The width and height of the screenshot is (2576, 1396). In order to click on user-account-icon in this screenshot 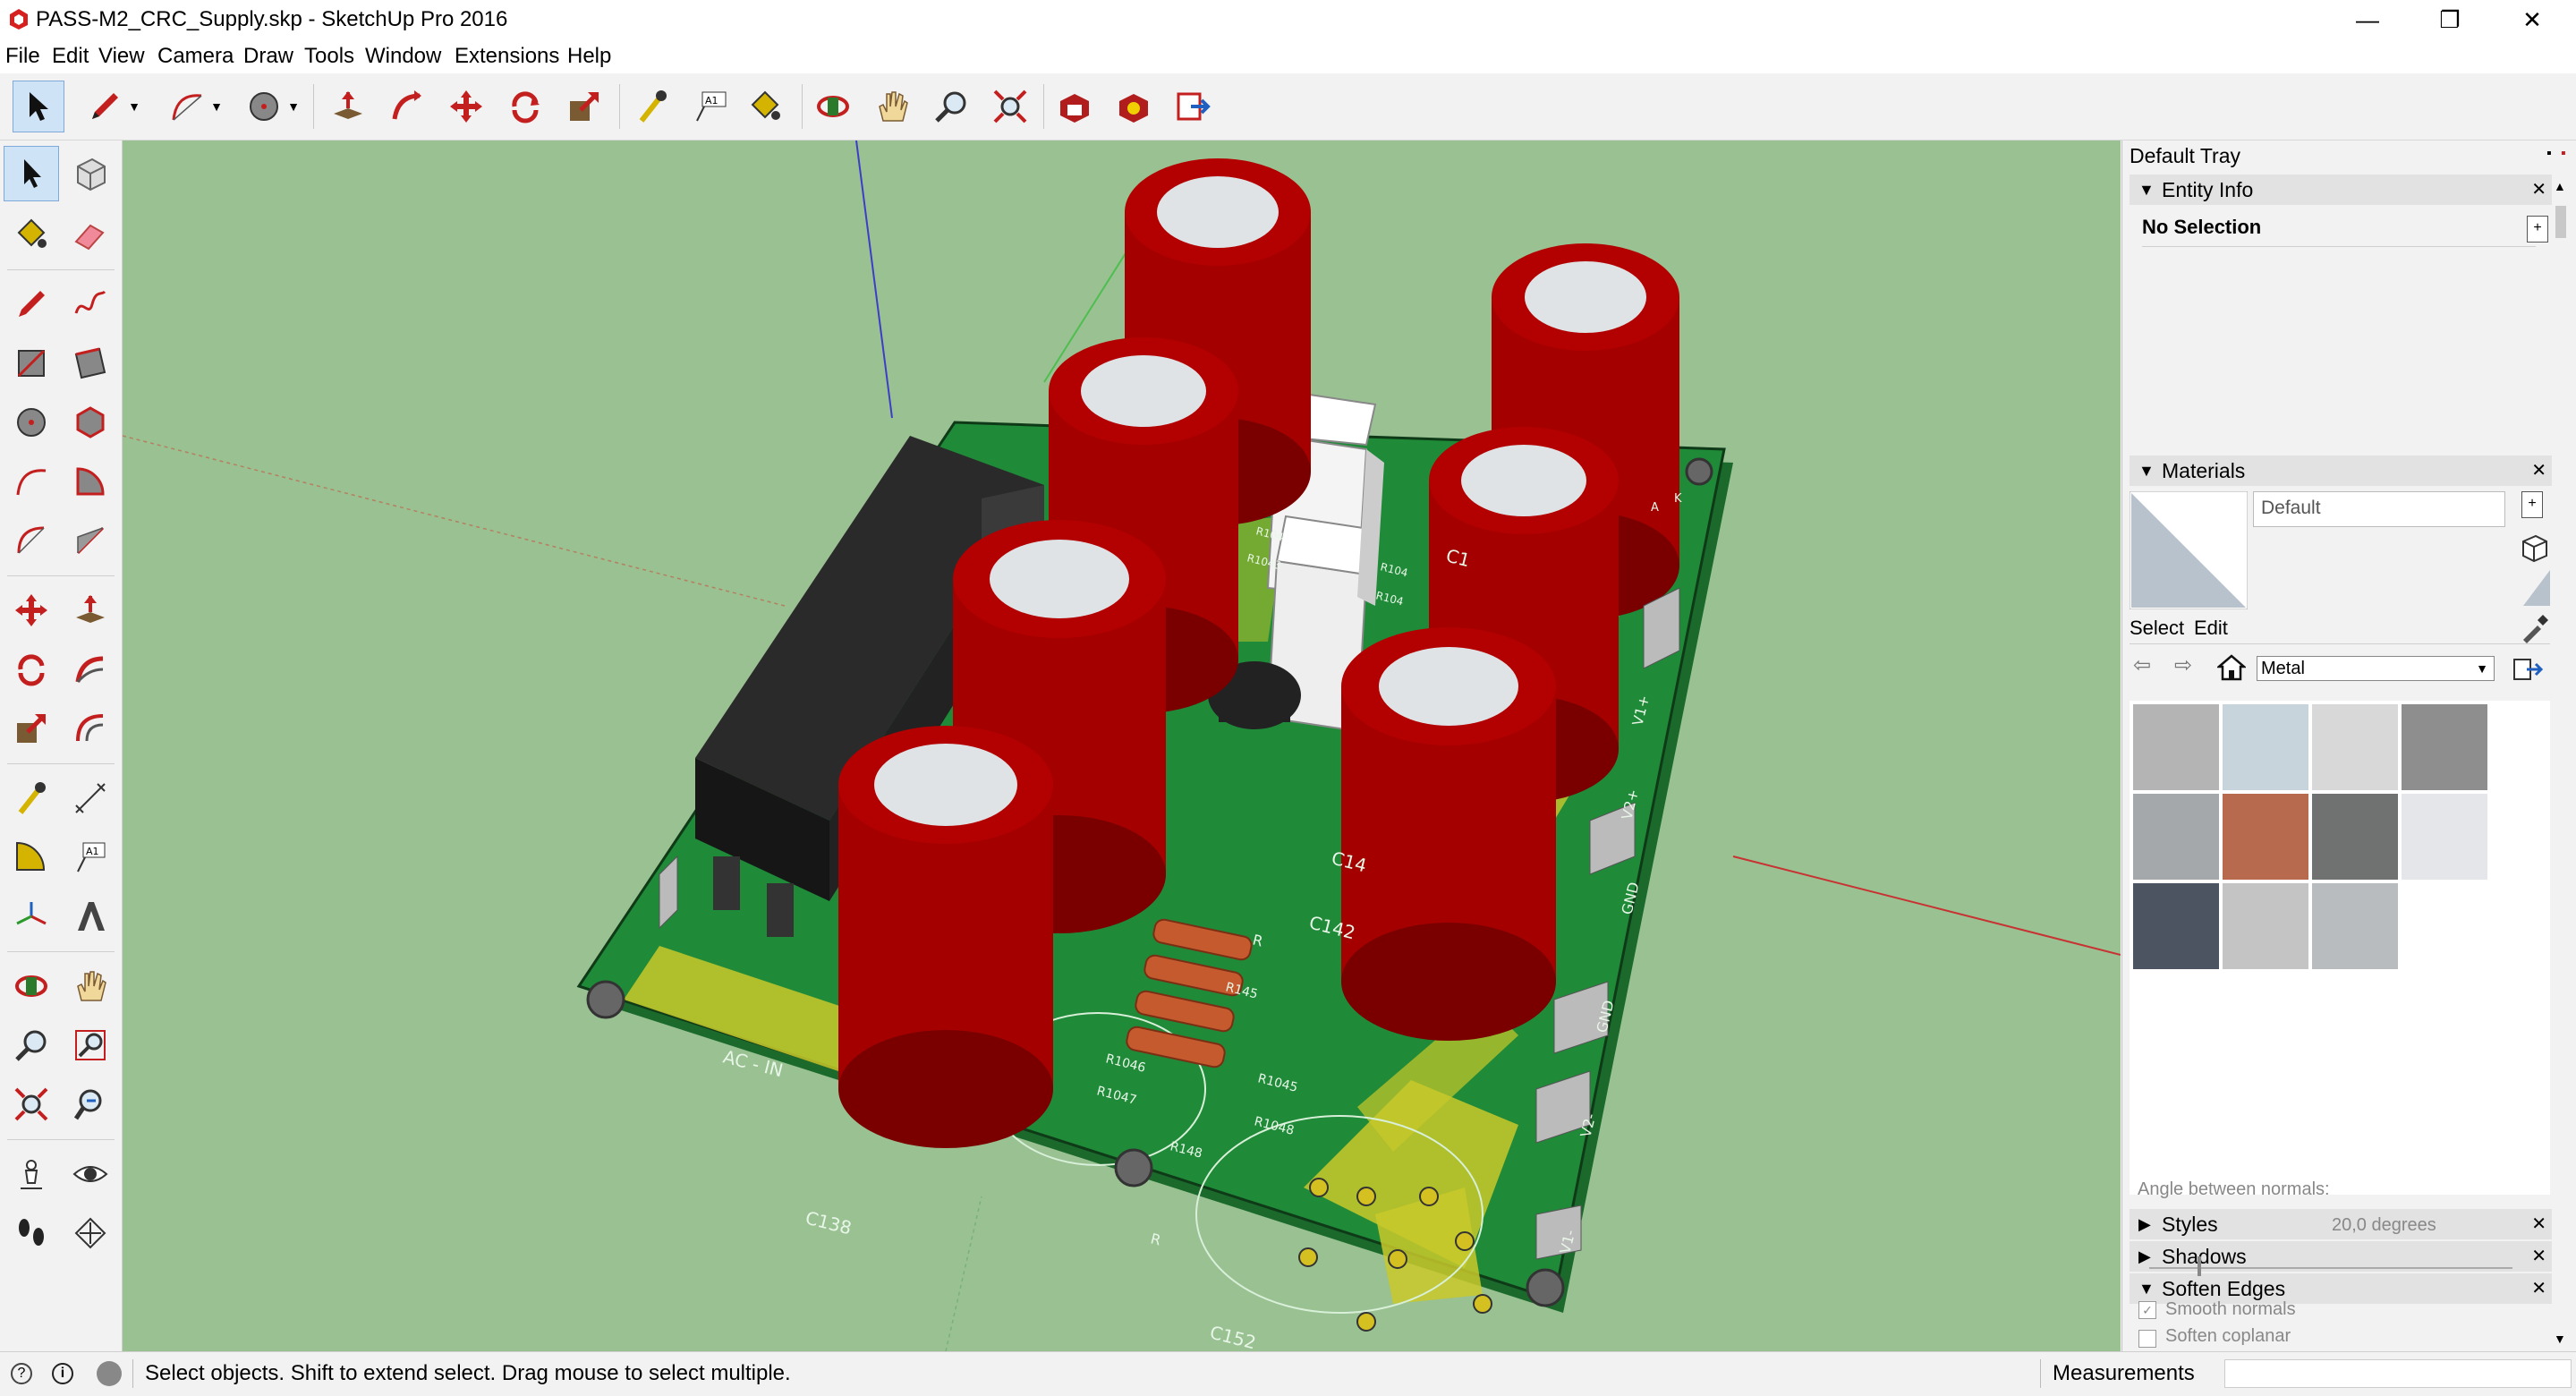, I will do `click(109, 1374)`.